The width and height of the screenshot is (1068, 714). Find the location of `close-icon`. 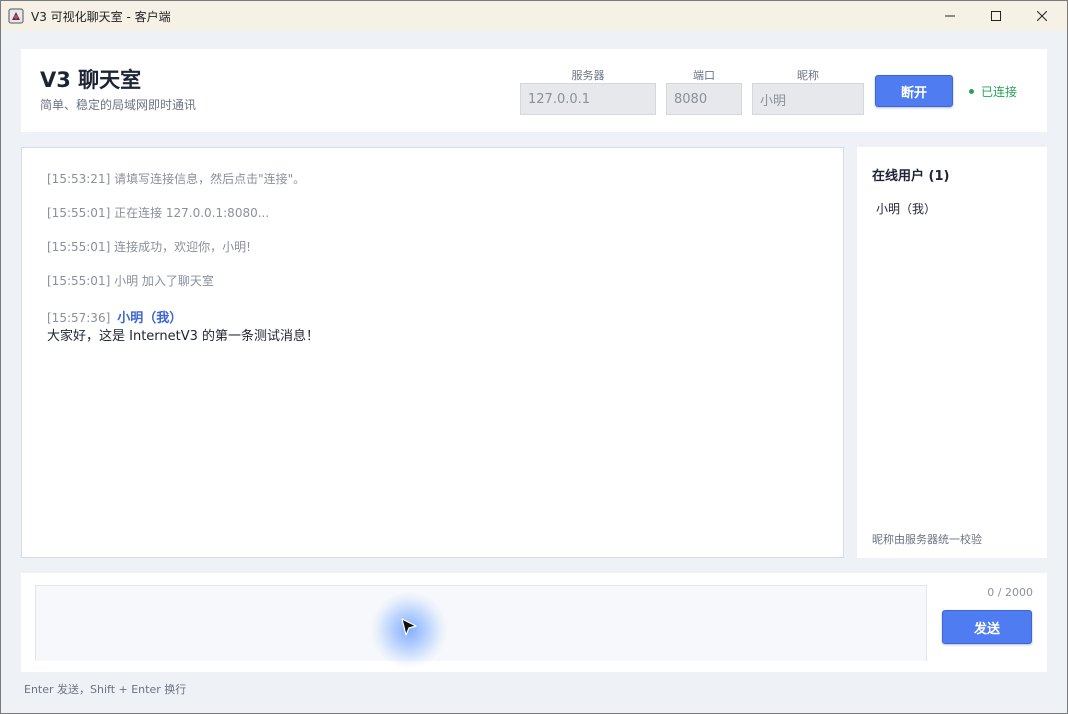

close-icon is located at coordinates (1042, 16).